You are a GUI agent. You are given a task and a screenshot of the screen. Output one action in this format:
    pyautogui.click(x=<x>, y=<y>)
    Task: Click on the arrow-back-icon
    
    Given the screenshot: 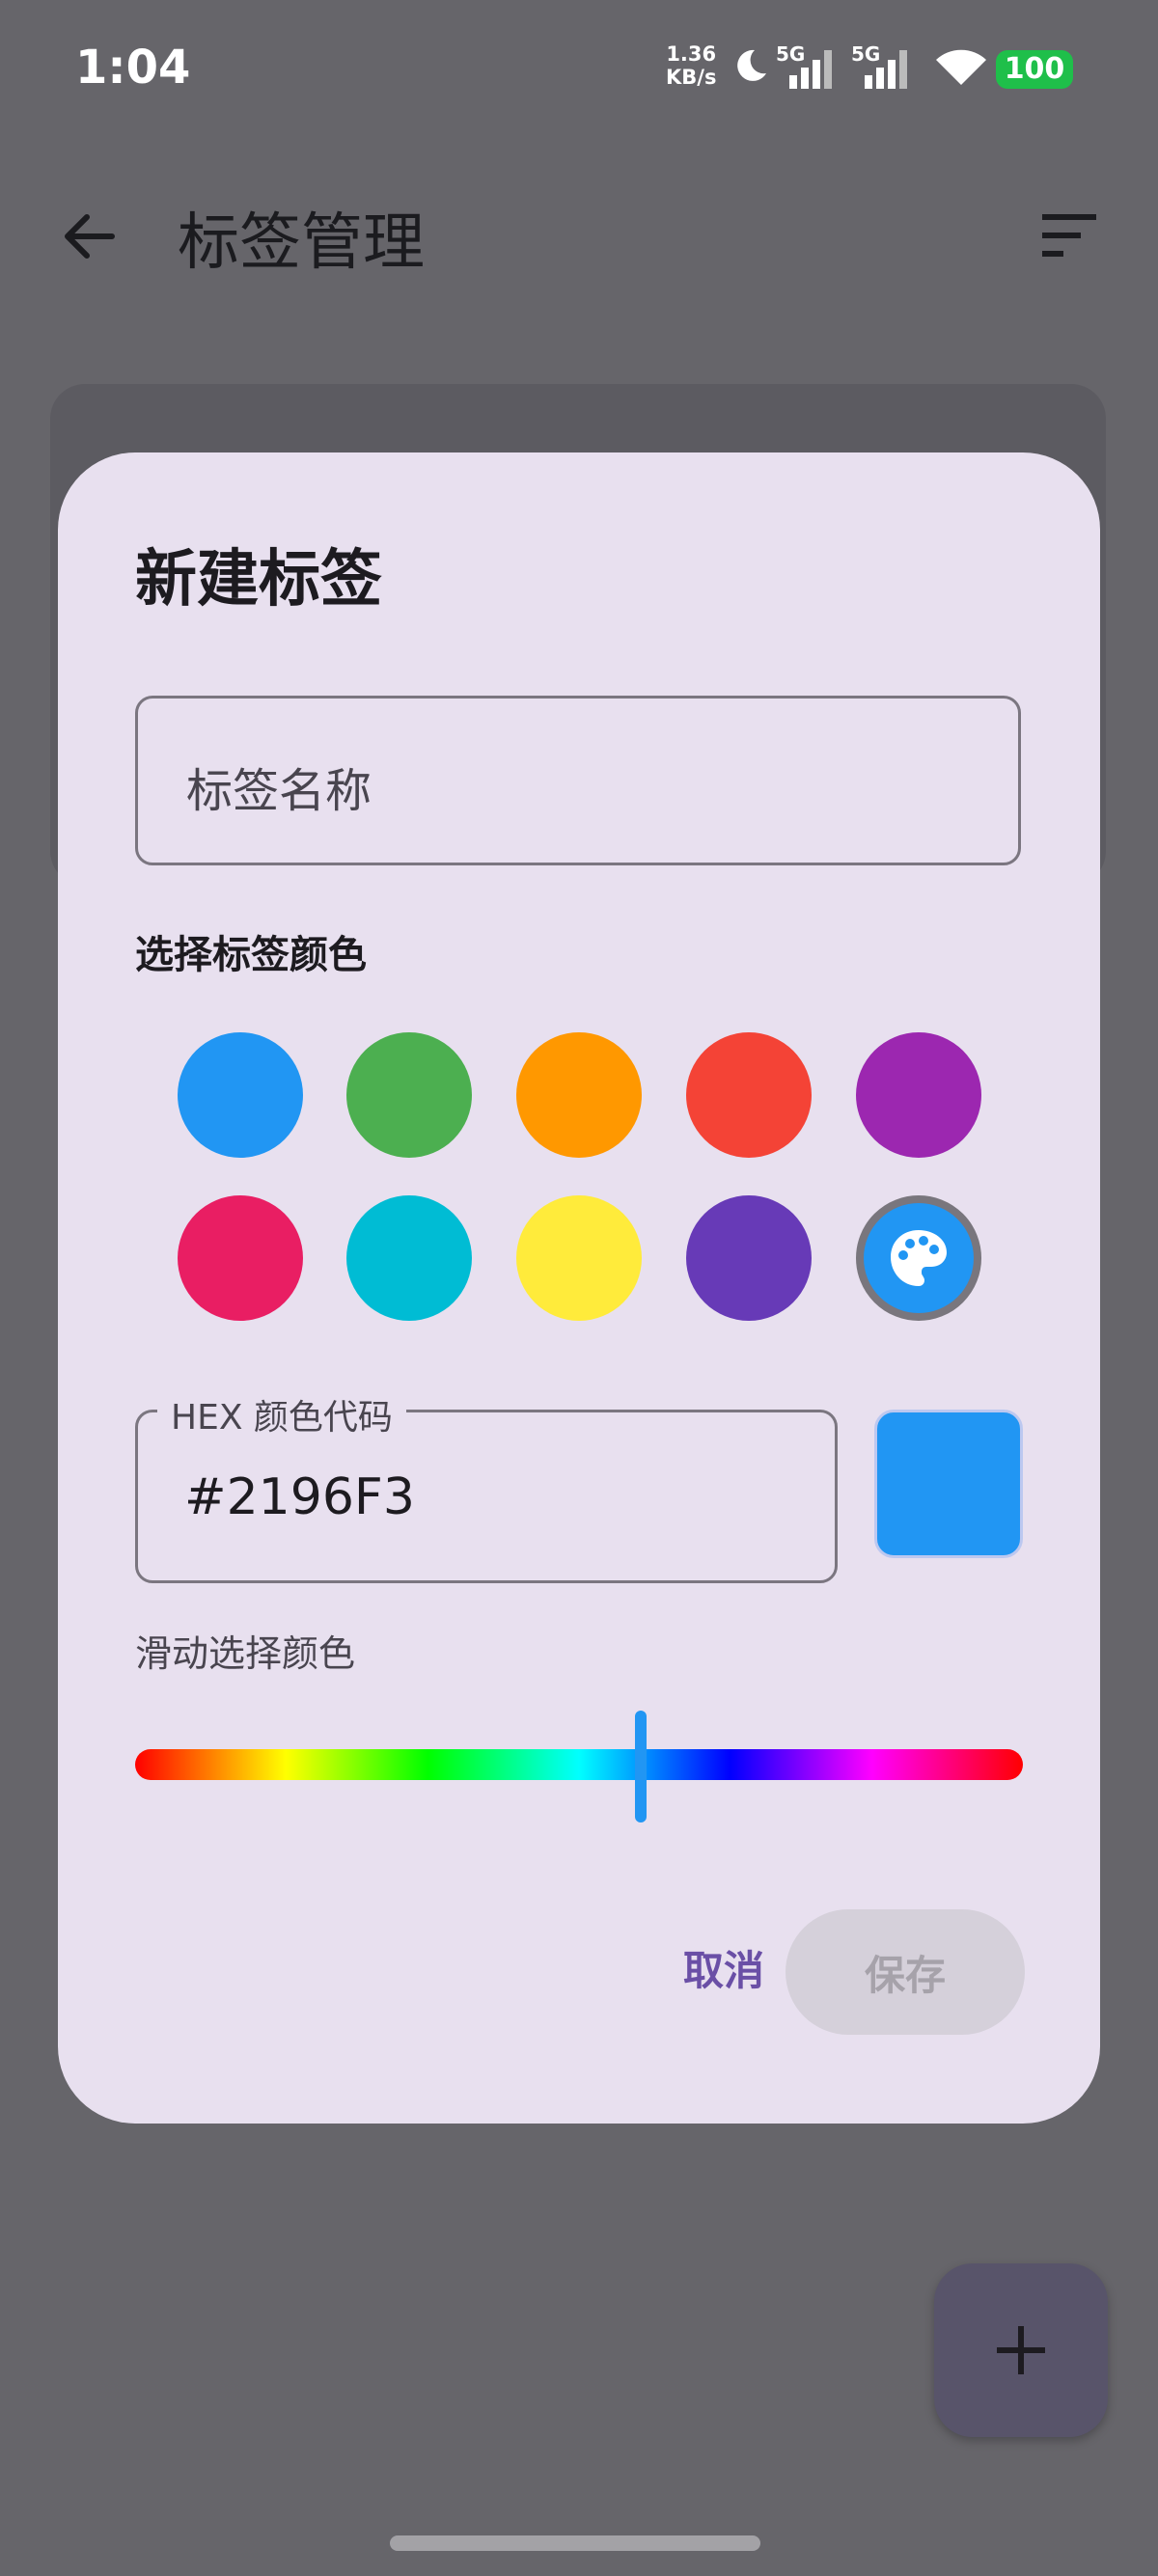 What is the action you would take?
    pyautogui.click(x=90, y=236)
    